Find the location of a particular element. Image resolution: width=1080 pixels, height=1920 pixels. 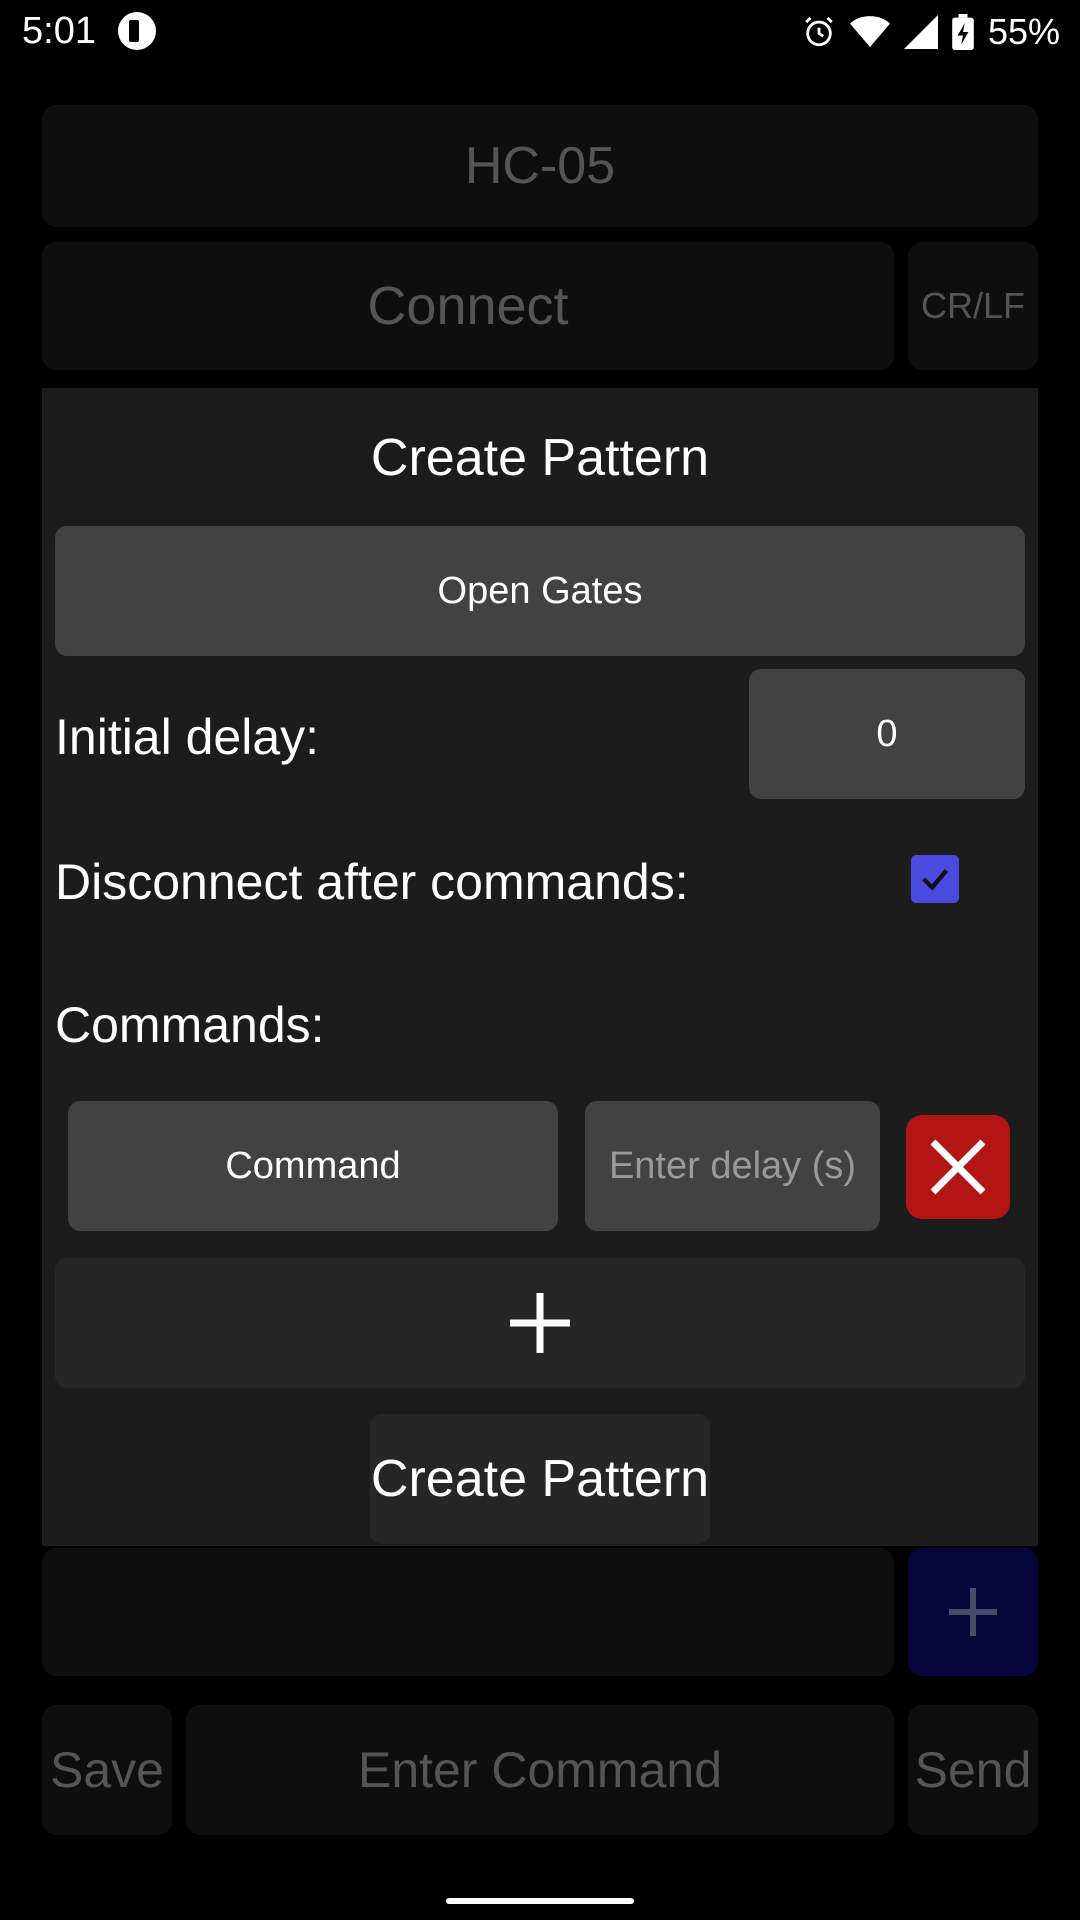

battery-charging-icon is located at coordinates (963, 32).